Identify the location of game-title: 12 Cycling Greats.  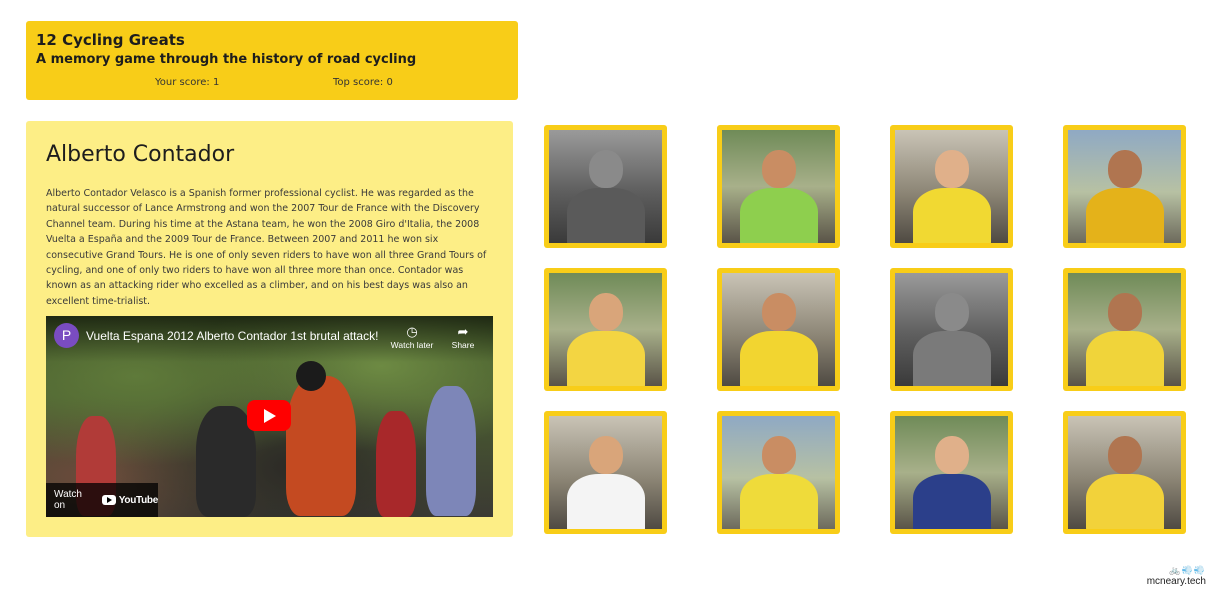
(110, 40).